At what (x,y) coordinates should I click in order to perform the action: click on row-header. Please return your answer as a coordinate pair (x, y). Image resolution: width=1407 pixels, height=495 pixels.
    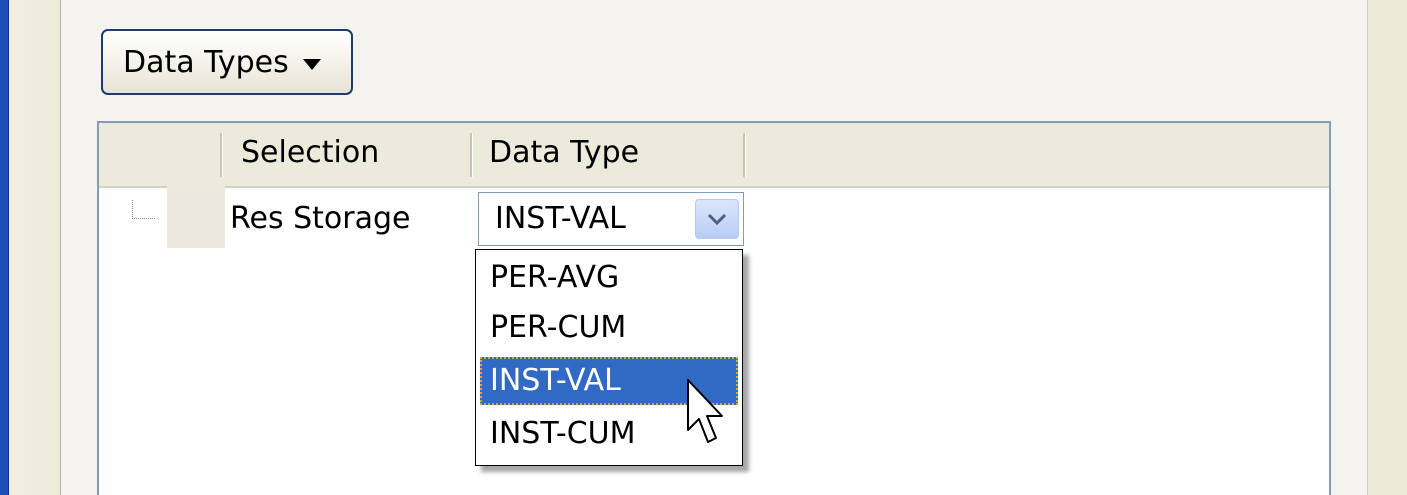
    Looking at the image, I should click on (196, 217).